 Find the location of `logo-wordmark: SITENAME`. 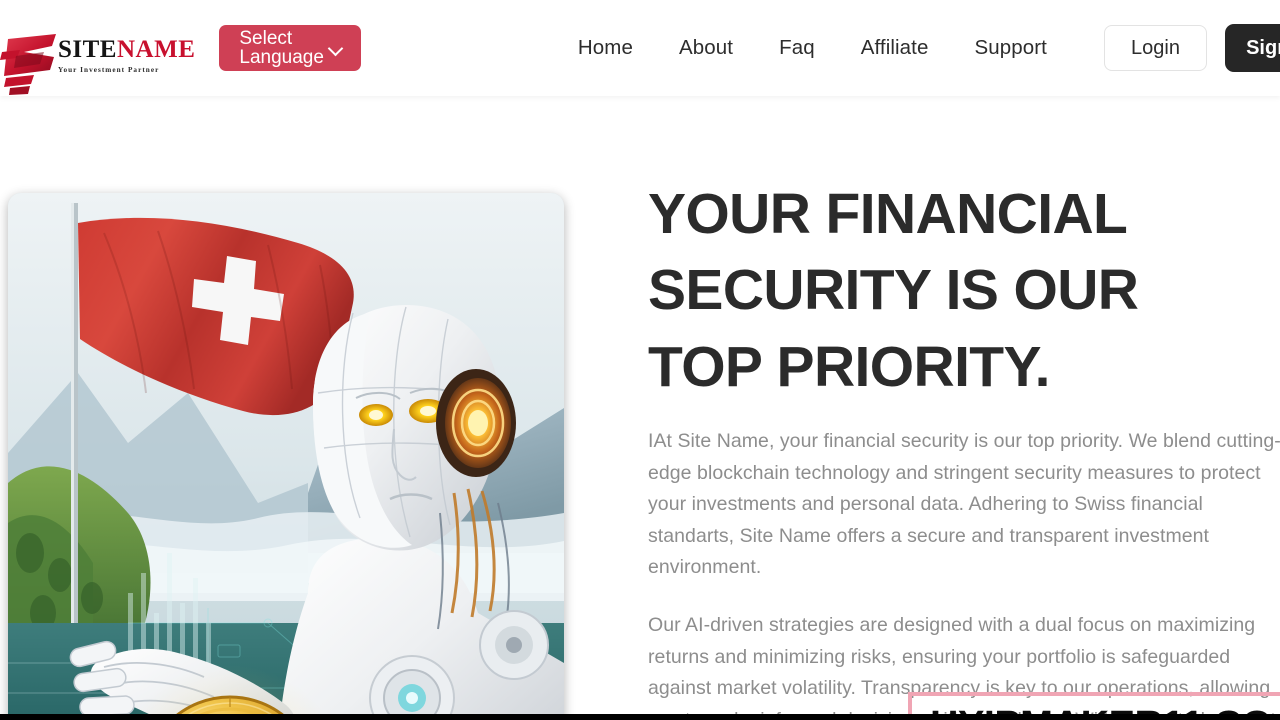

logo-wordmark: SITENAME is located at coordinates (126, 49).